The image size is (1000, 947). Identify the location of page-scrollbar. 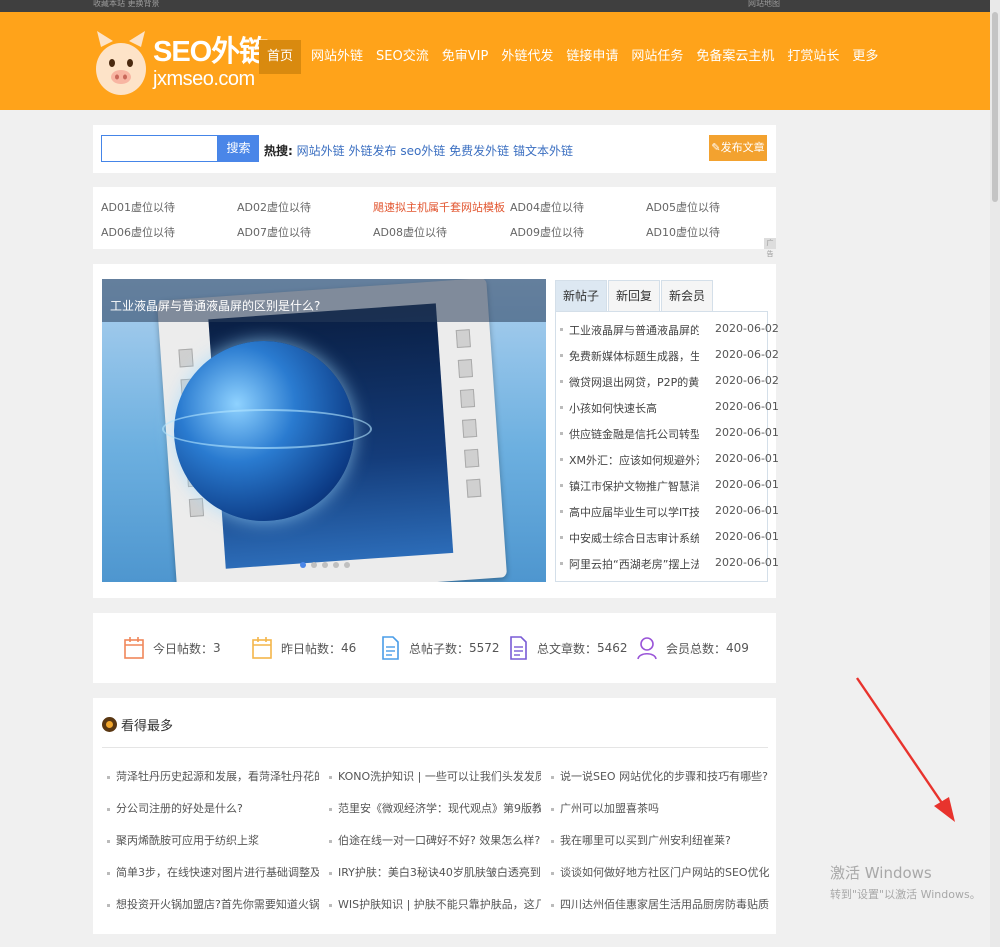
(995, 473).